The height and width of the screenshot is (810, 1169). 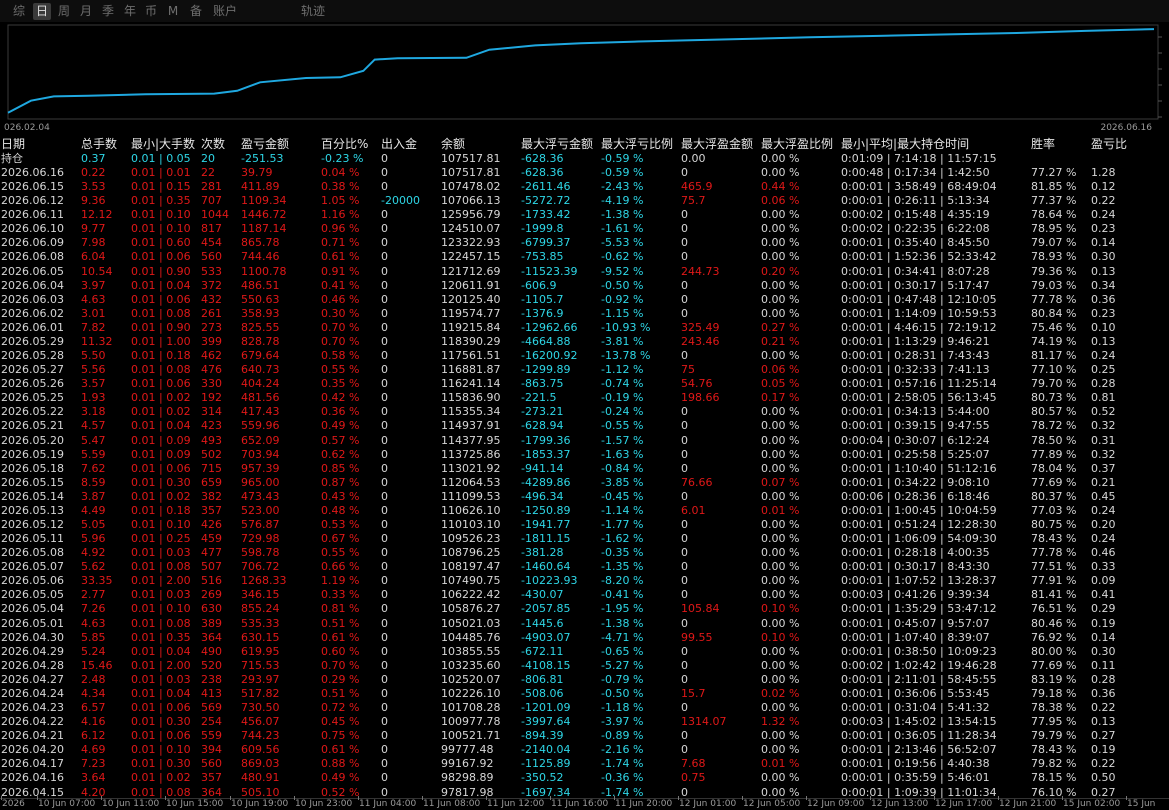 I want to click on cell-max-float-profit-pct: 0.17 %, so click(x=780, y=398).